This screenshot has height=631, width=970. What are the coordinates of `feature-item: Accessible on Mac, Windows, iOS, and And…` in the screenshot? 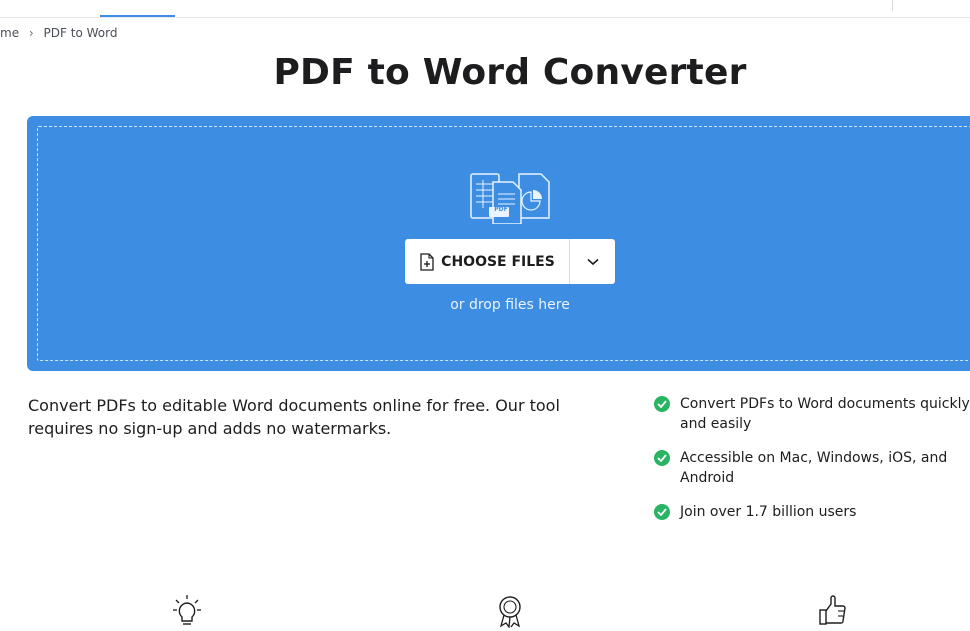 It's located at (812, 468).